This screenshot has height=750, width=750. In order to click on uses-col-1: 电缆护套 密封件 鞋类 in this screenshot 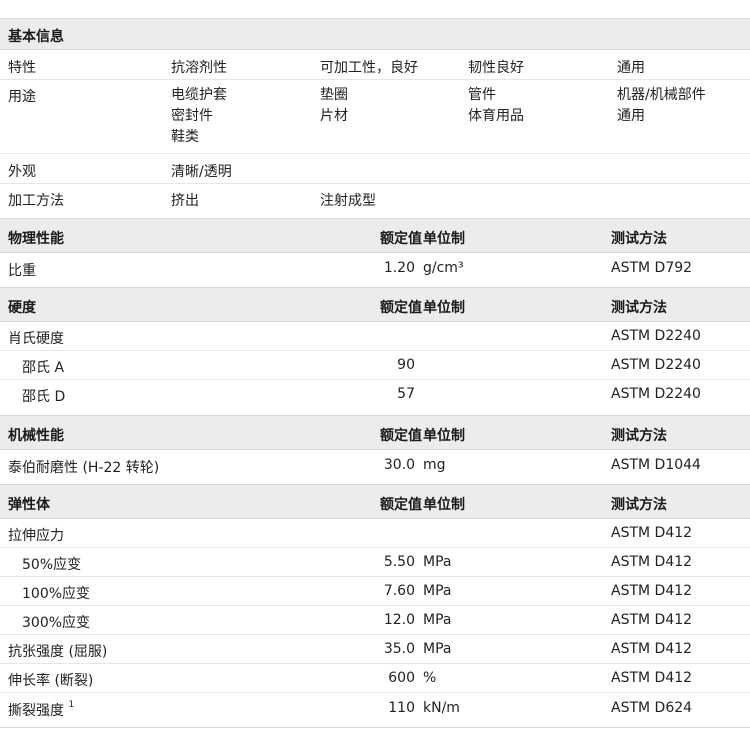, I will do `click(199, 116)`.